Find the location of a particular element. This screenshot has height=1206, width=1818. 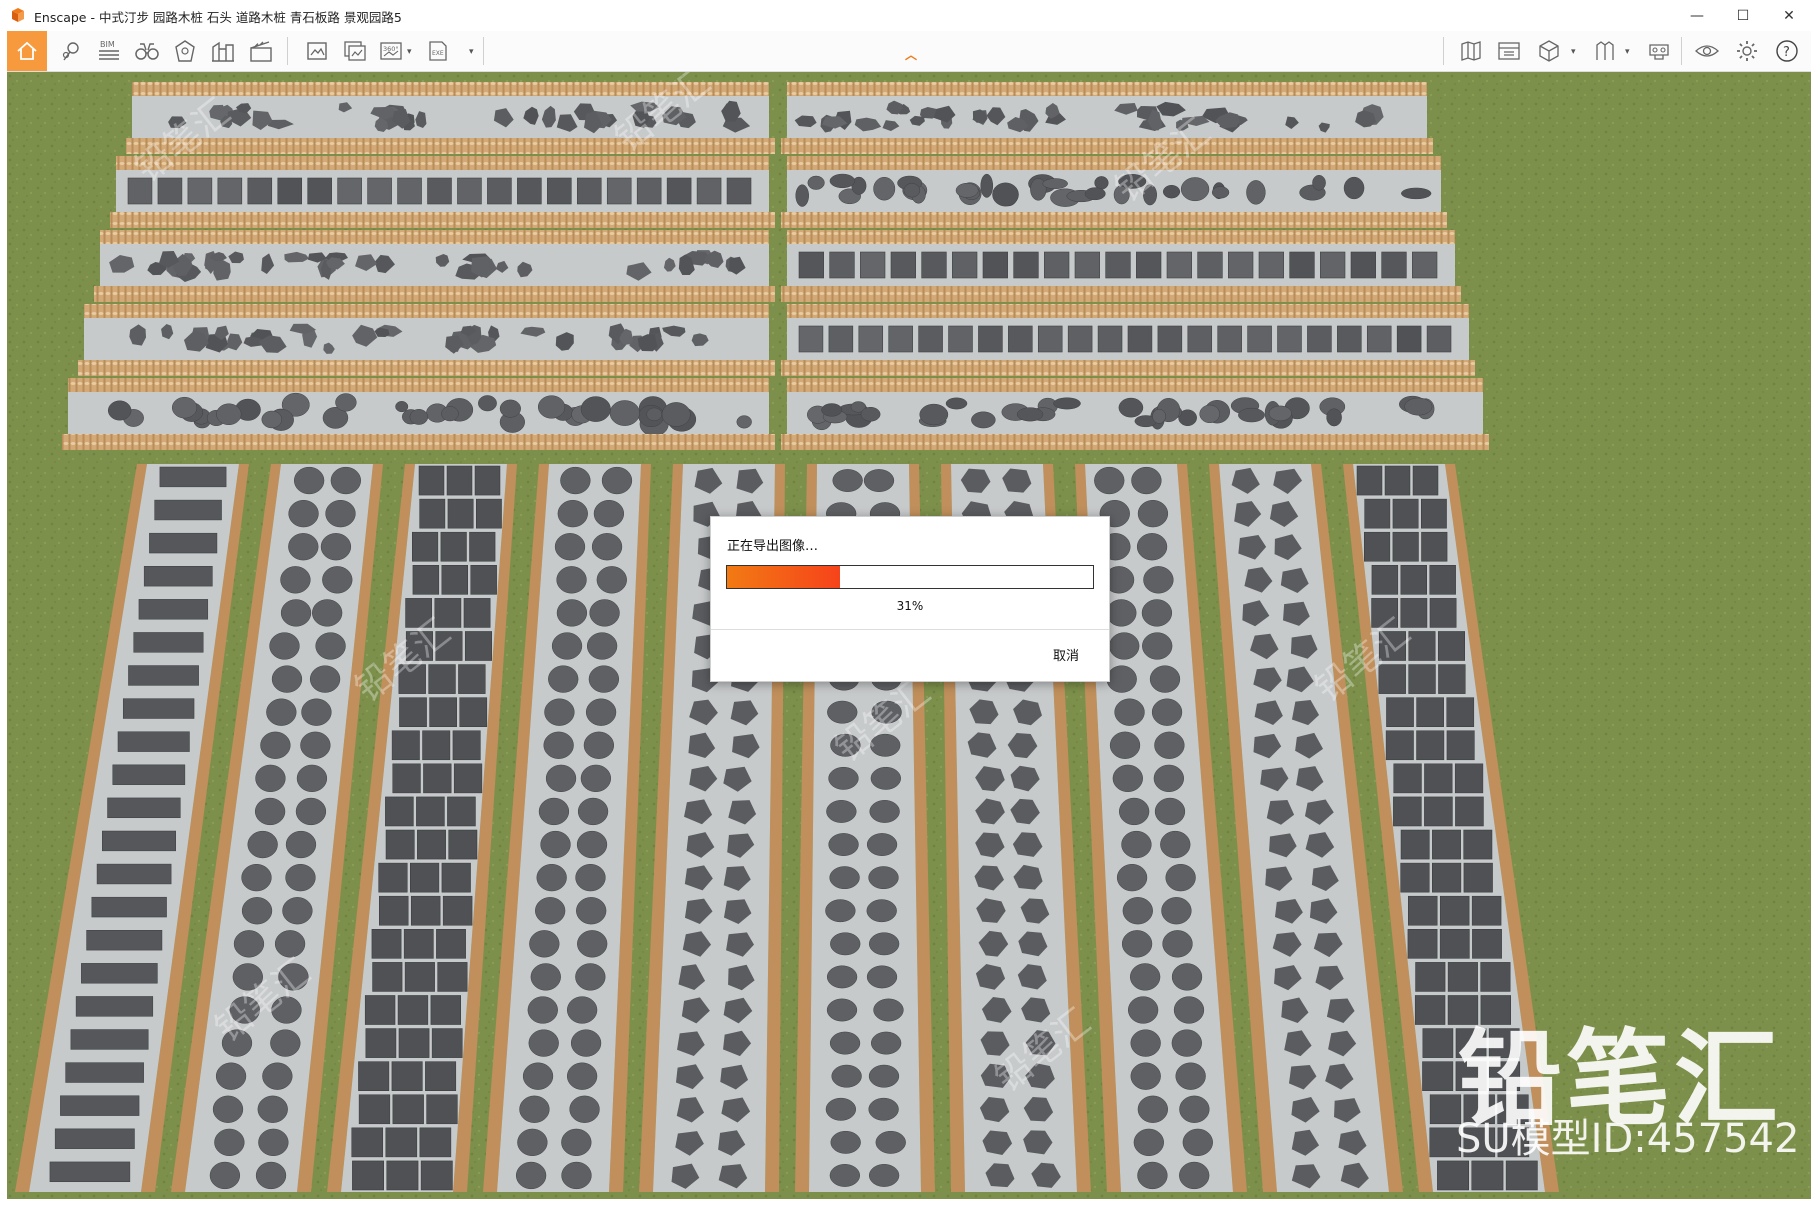

collapse-toolbar-toggle: ︿ is located at coordinates (911, 54).